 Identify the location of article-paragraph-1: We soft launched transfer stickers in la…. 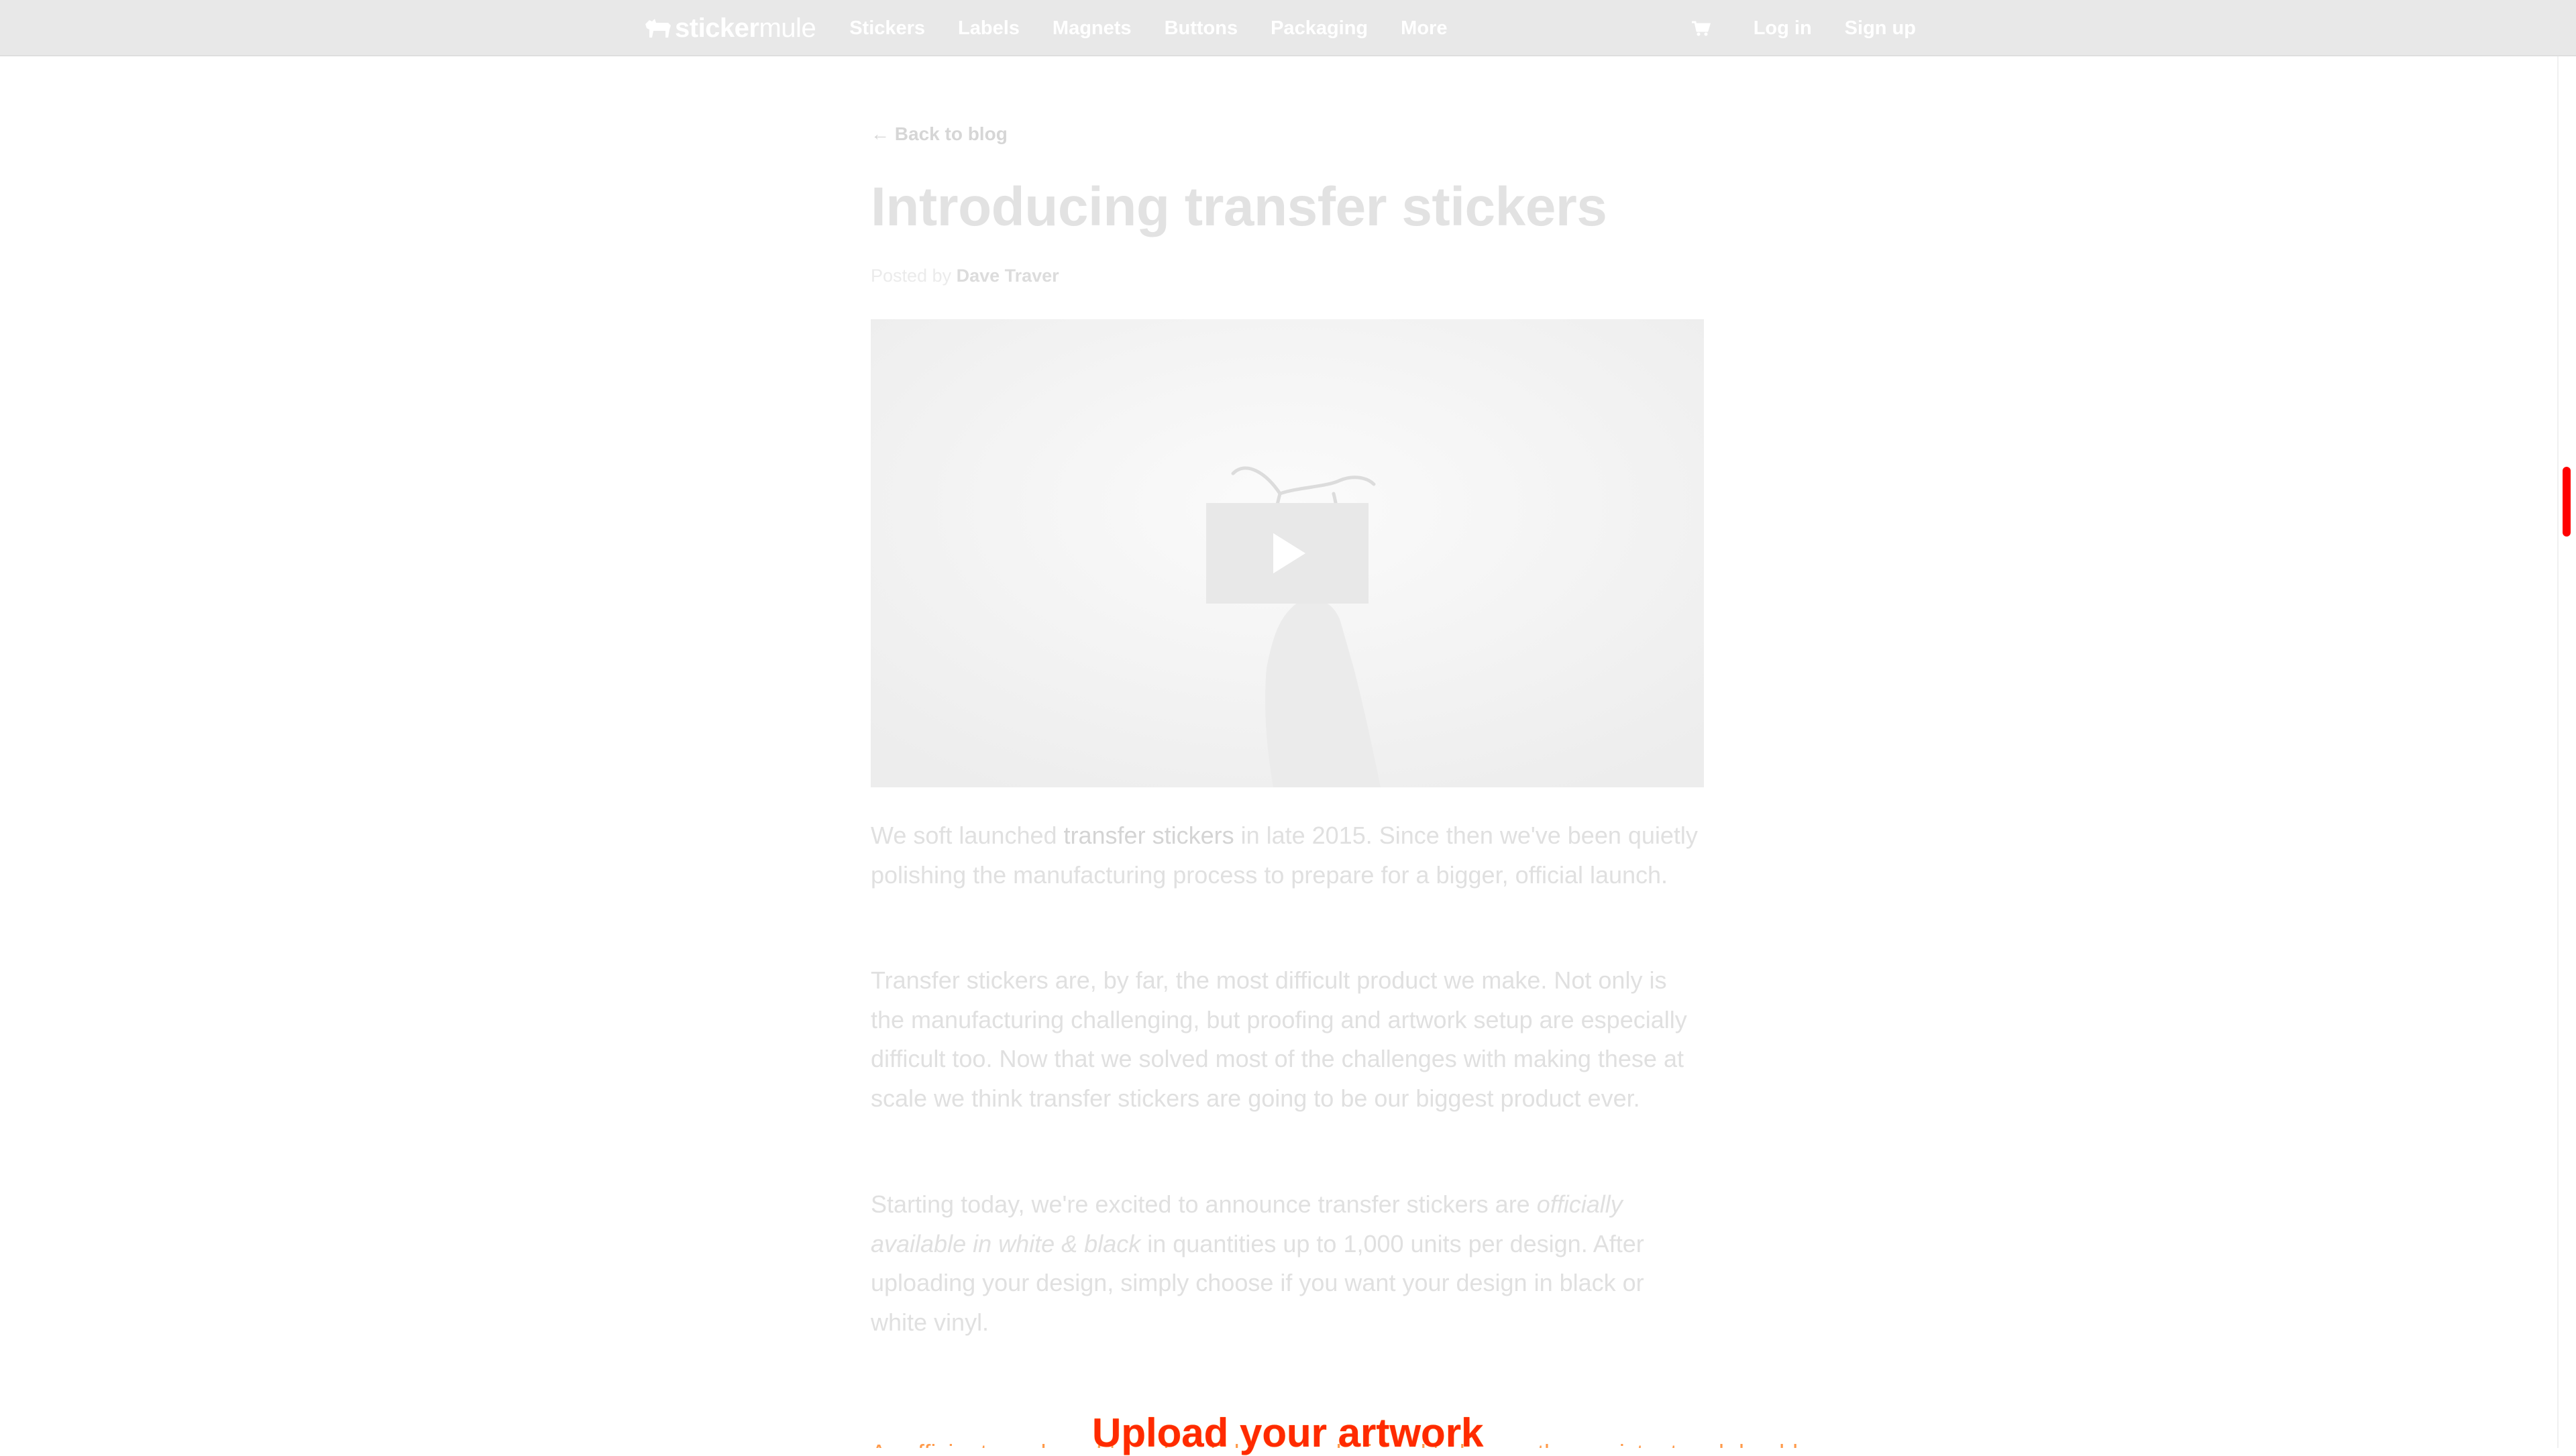
(1287, 855).